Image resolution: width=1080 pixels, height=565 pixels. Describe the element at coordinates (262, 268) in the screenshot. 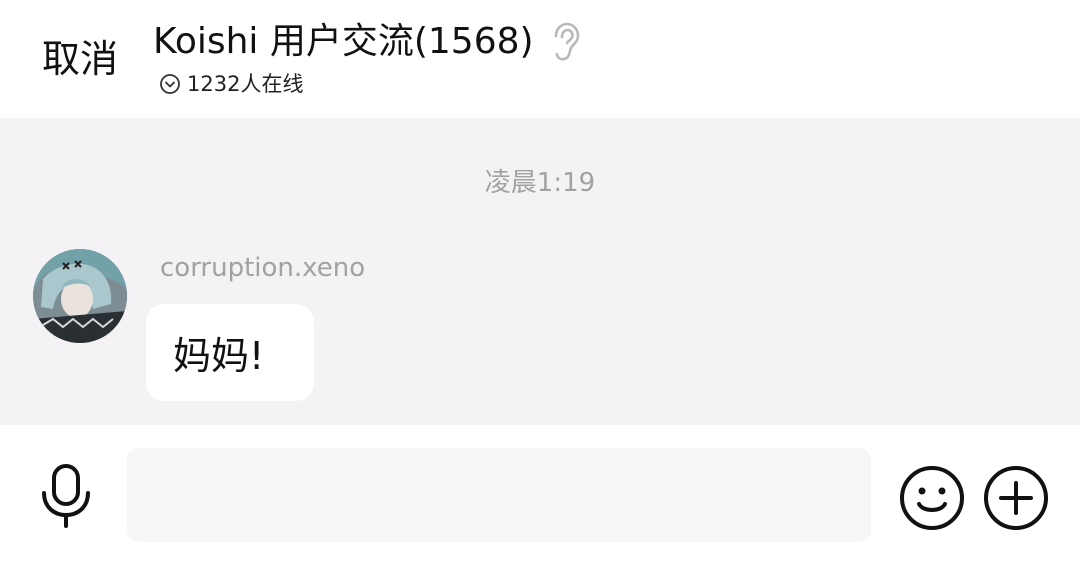

I see `sender-name: corruption.xeno` at that location.